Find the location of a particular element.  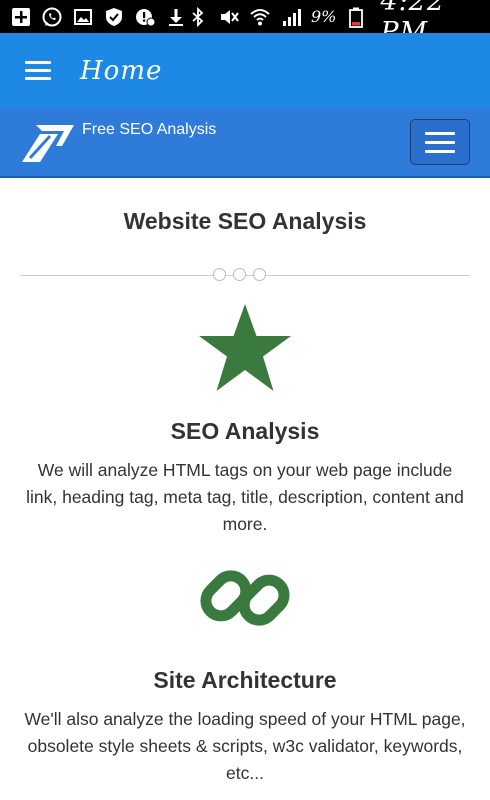

menu-icon is located at coordinates (38, 70).